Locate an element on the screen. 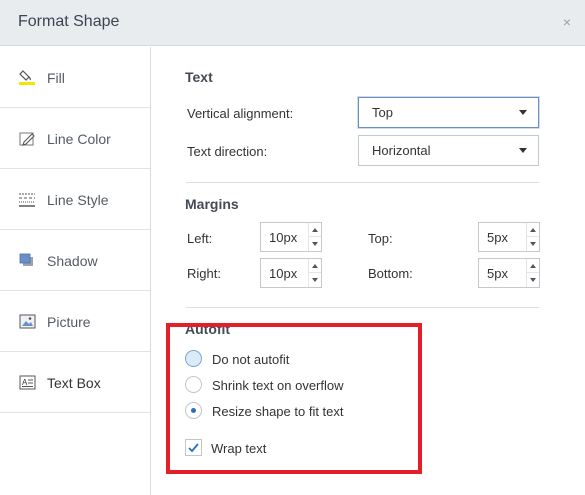 The height and width of the screenshot is (495, 585). sidebar-item-label: Fill is located at coordinates (56, 78).